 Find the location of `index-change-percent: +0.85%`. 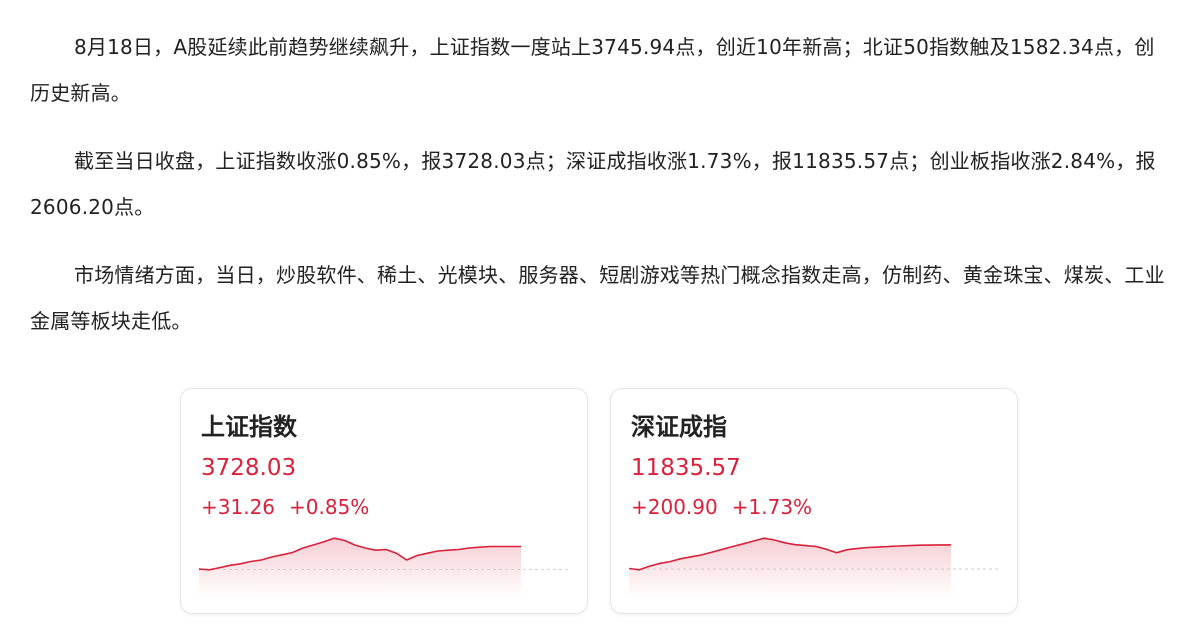

index-change-percent: +0.85% is located at coordinates (329, 507).